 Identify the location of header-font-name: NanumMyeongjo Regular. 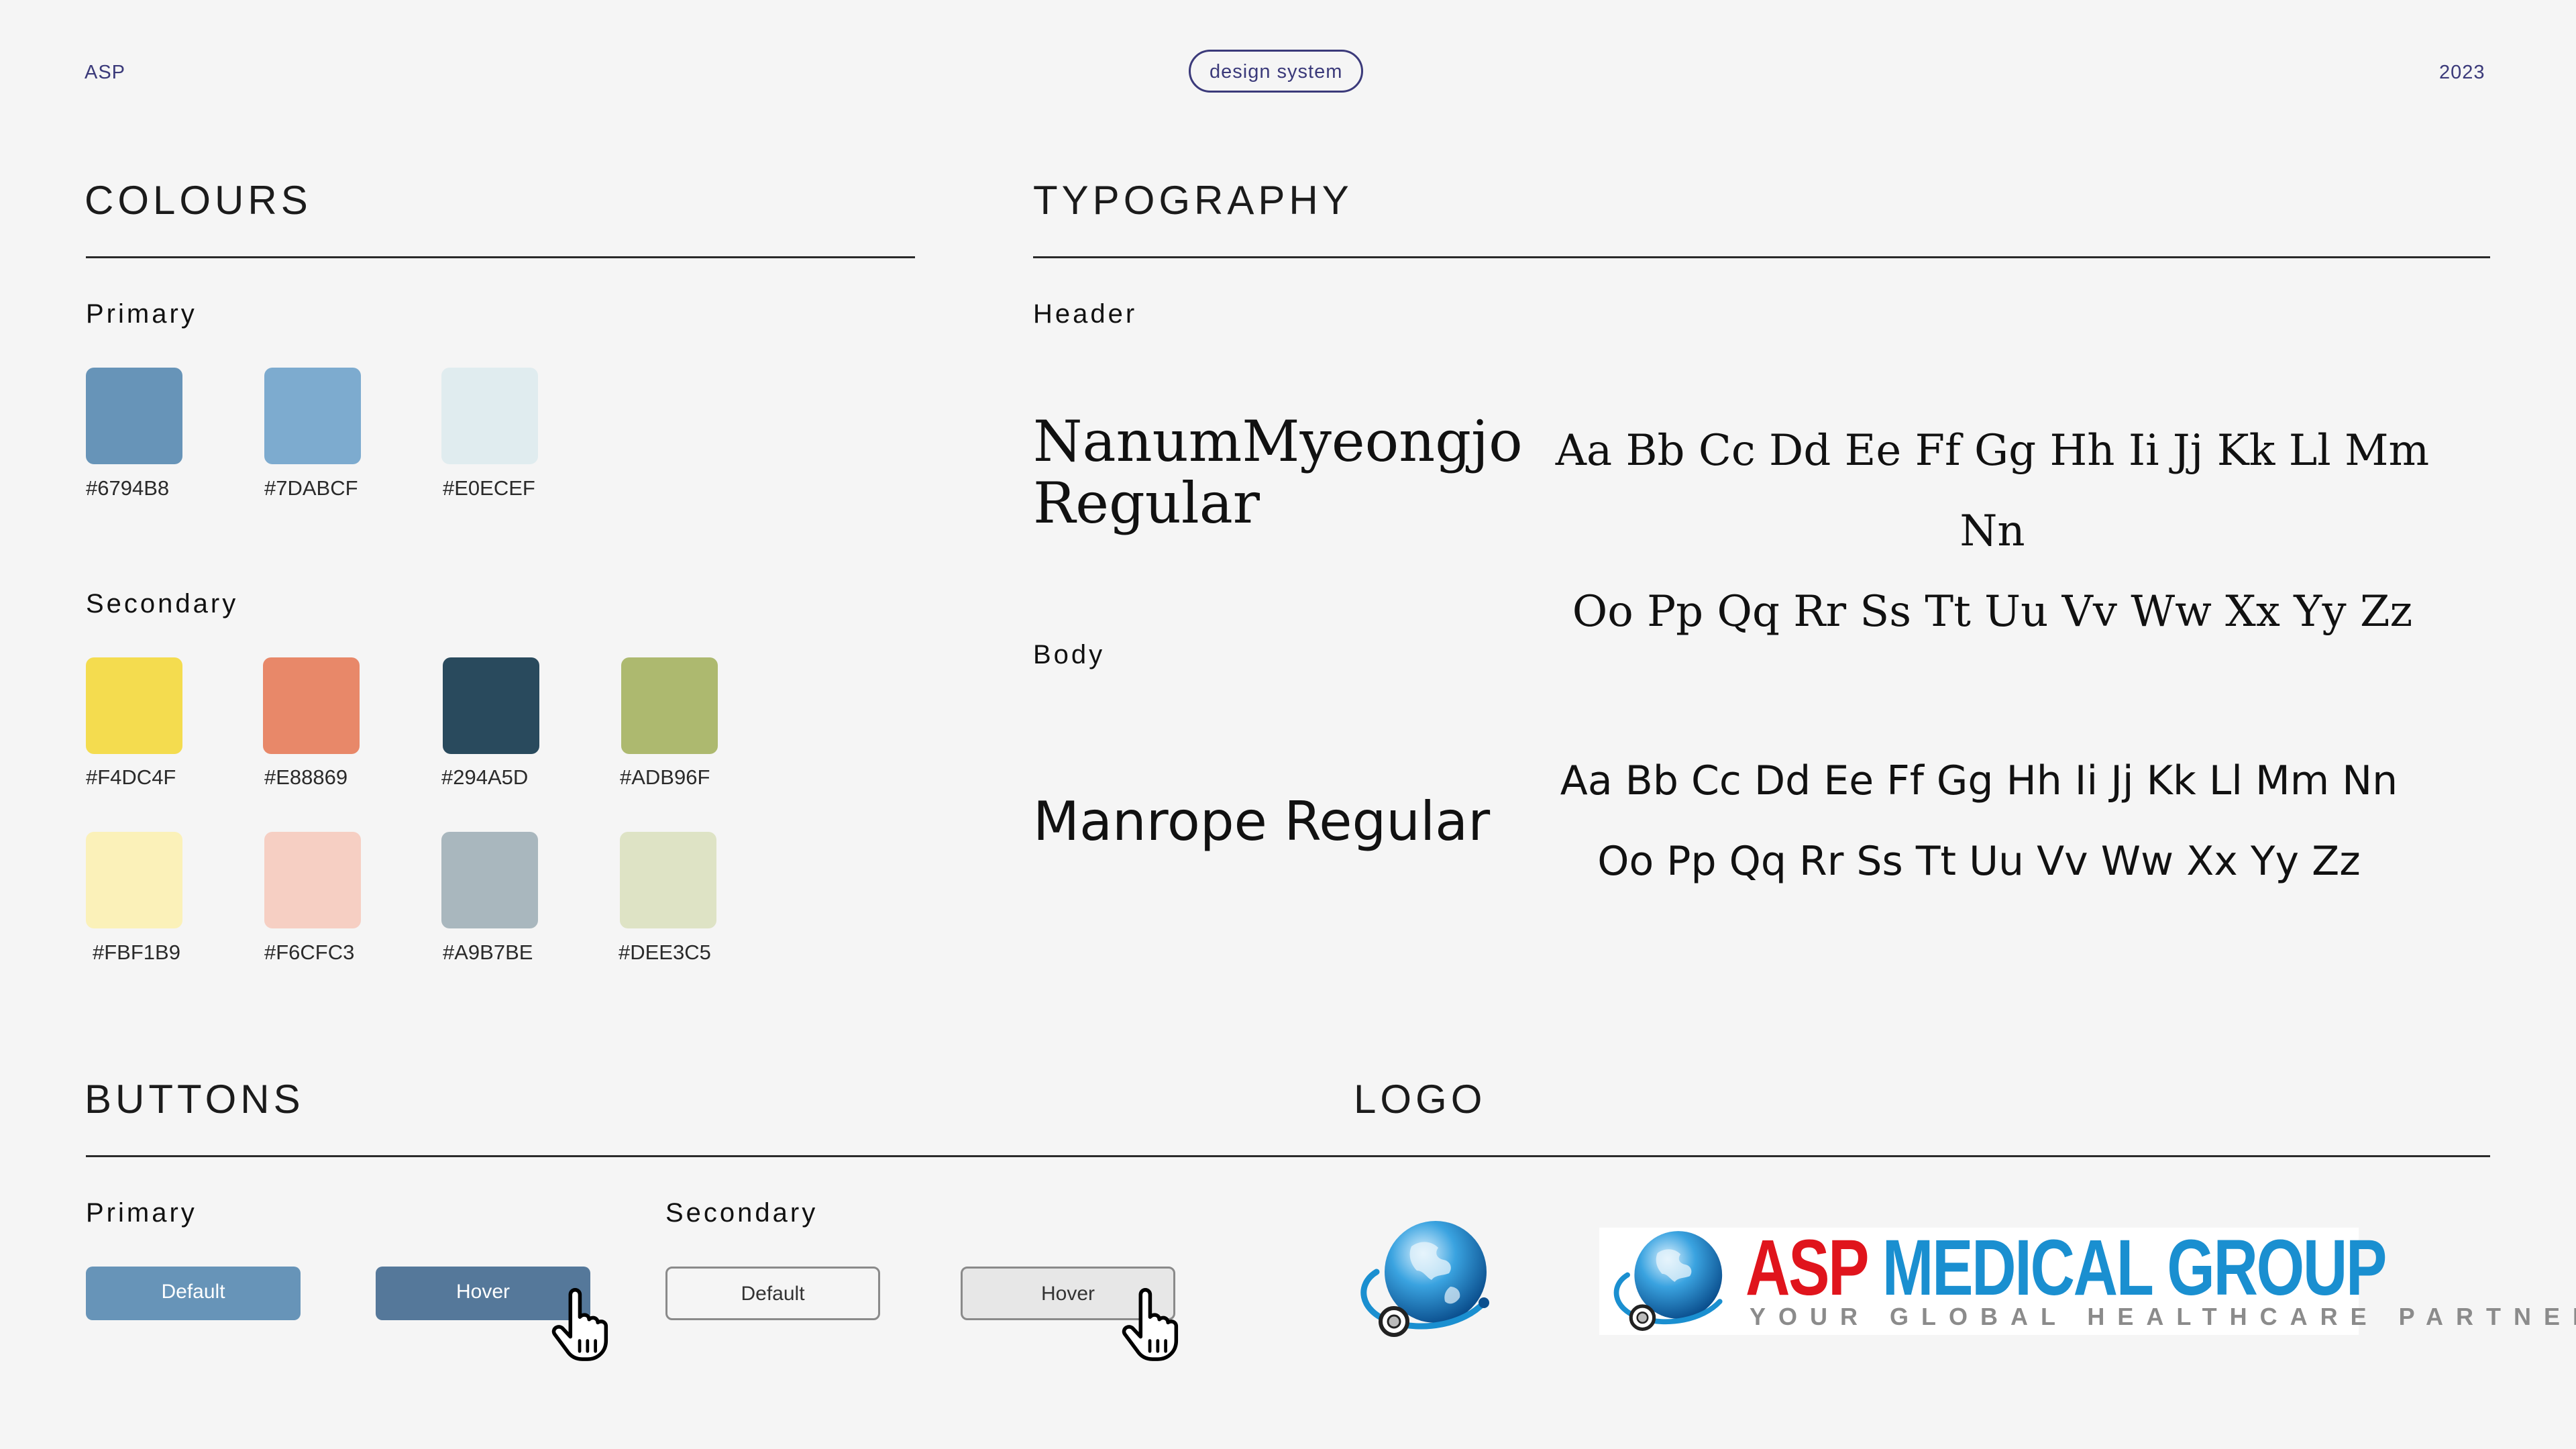
(1278, 472).